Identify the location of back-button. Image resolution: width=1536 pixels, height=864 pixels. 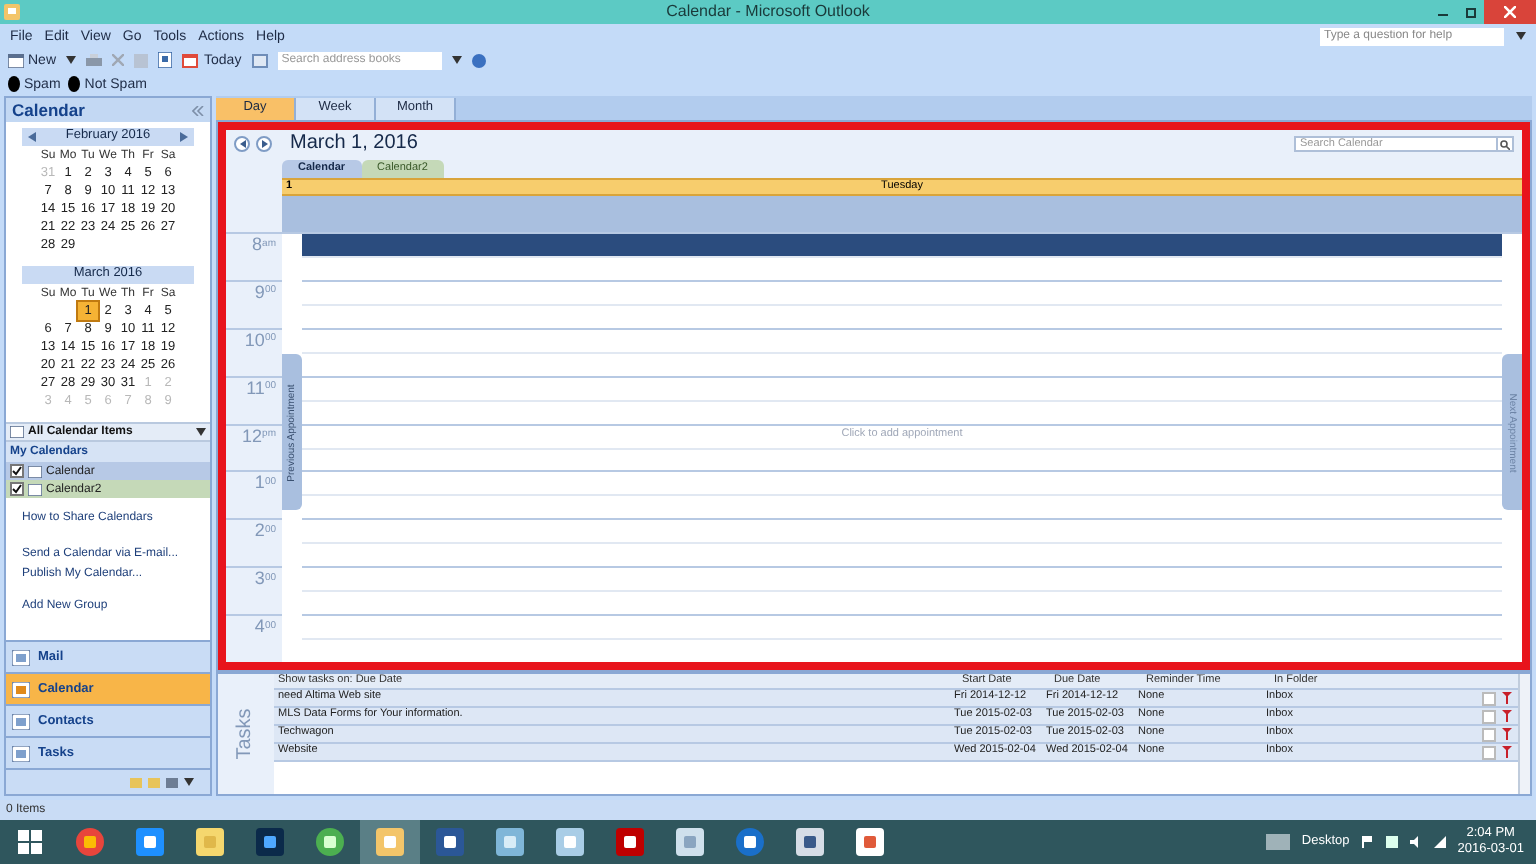
(242, 144).